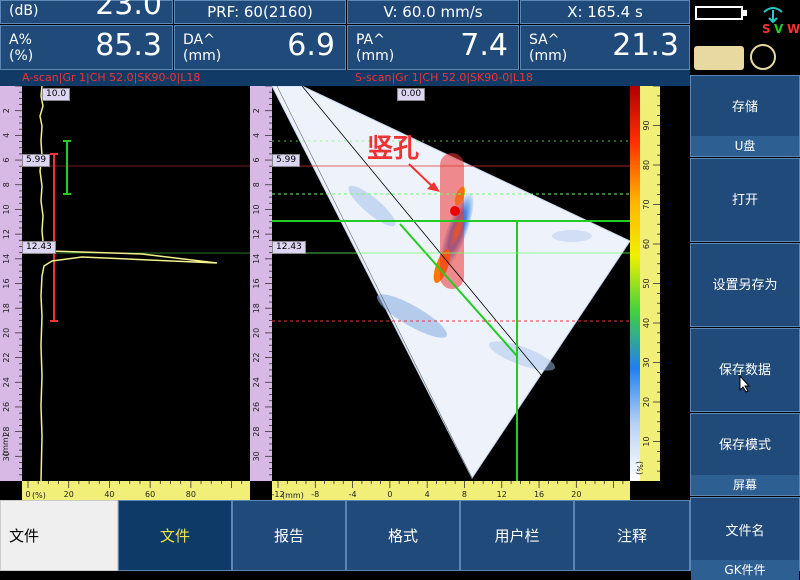  What do you see at coordinates (6, 110) in the screenshot?
I see `ascan-depth-tick-label: 2` at bounding box center [6, 110].